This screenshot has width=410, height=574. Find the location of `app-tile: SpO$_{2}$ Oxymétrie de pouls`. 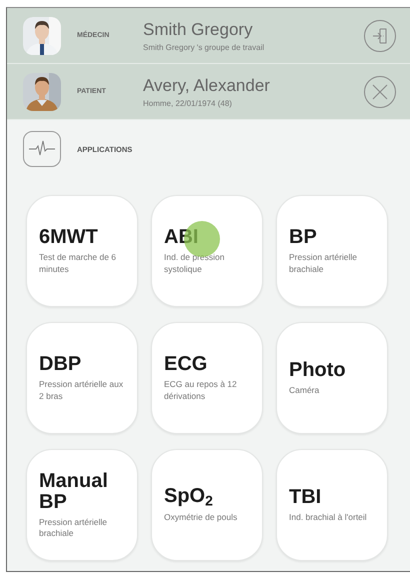

app-tile: SpO$_{2}$ Oxymétrie de pouls is located at coordinates (207, 505).